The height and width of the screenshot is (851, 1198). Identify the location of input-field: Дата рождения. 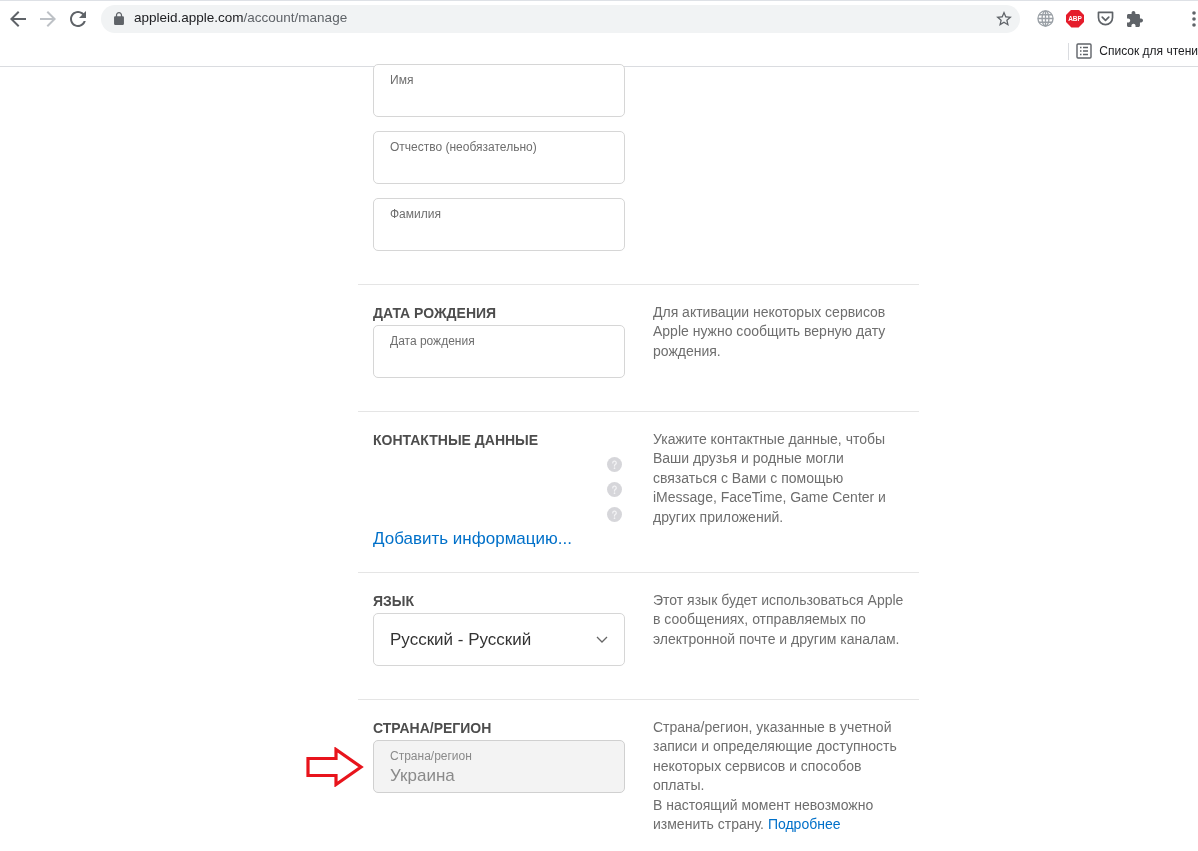
(499, 351).